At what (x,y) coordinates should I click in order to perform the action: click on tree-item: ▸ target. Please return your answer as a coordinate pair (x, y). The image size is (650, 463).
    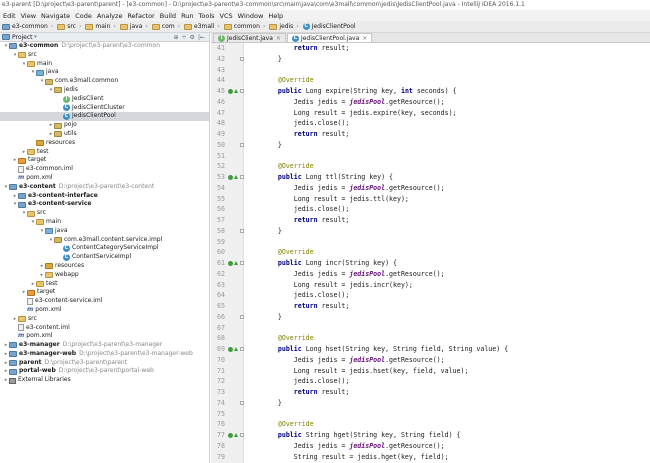
    Looking at the image, I should click on (104, 292).